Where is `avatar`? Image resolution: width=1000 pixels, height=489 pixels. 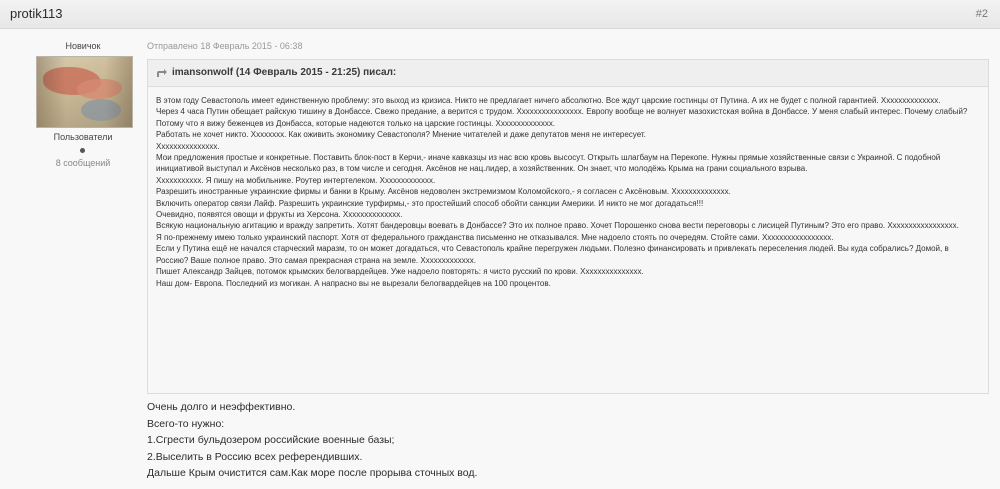
avatar is located at coordinates (84, 92).